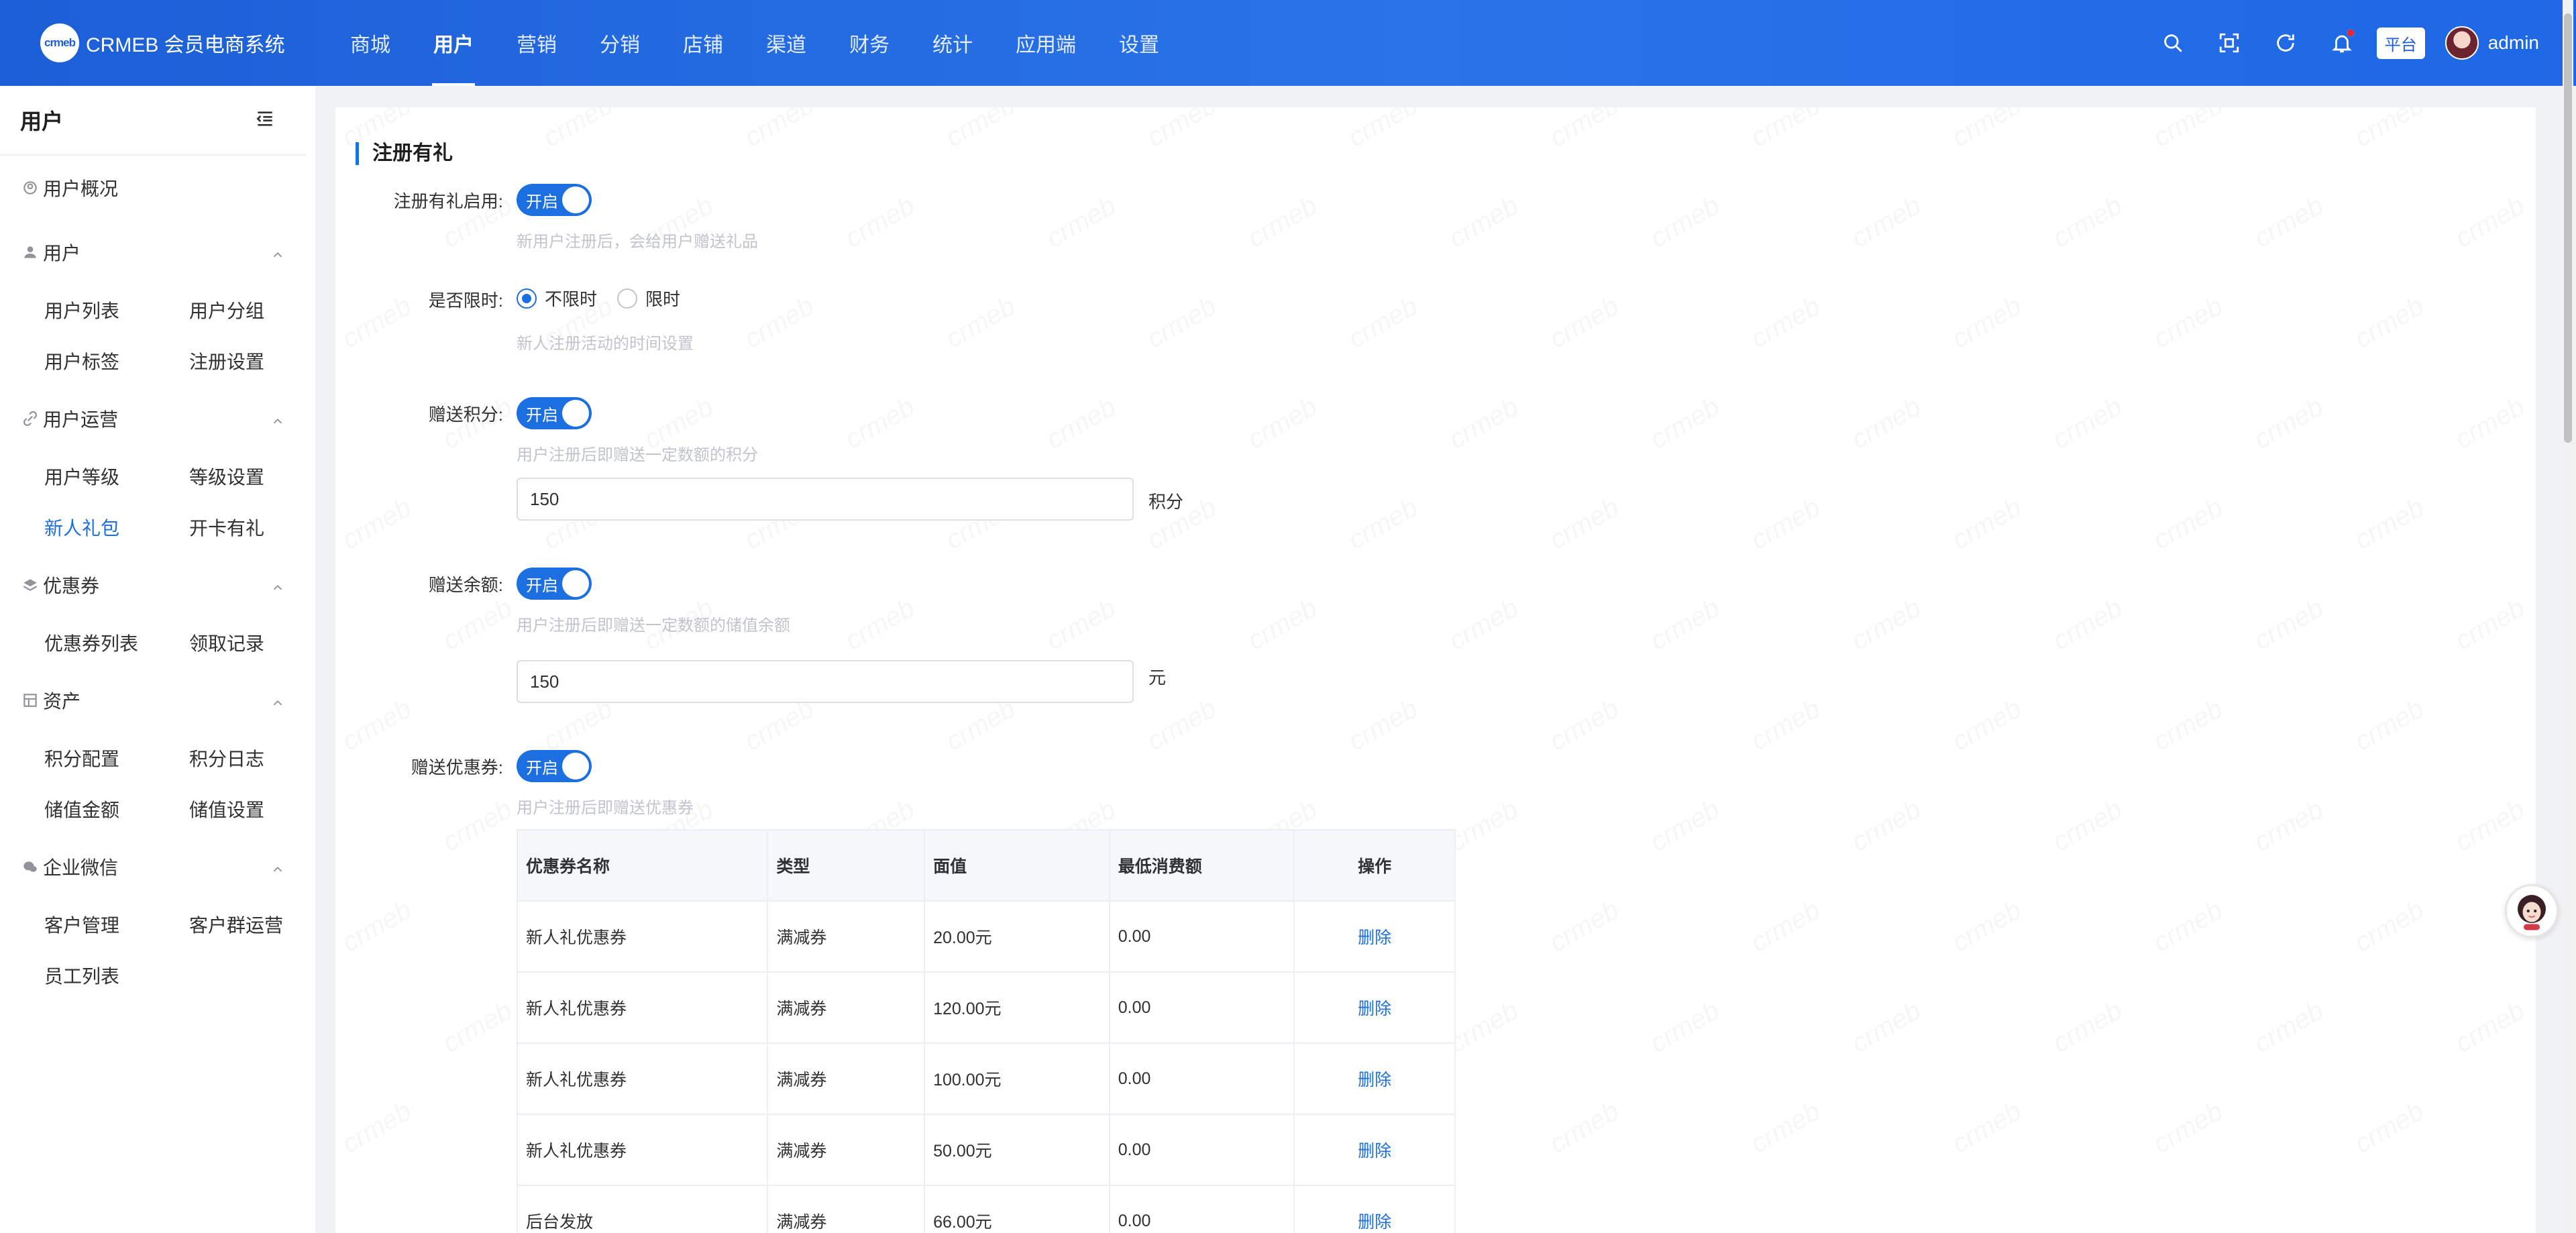 This screenshot has width=2576, height=1233. What do you see at coordinates (261, 759) in the screenshot?
I see `sidebar-item: 积分日志` at bounding box center [261, 759].